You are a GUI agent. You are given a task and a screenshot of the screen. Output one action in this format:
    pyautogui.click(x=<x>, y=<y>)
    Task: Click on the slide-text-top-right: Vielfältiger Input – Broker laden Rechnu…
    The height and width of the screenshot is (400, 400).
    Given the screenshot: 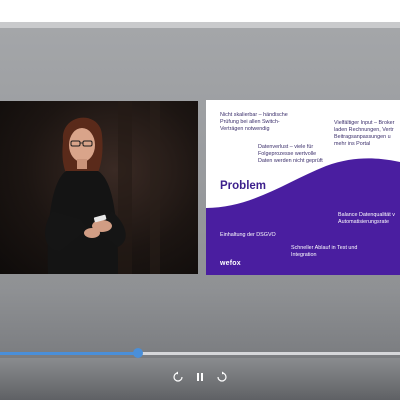 What is the action you would take?
    pyautogui.click(x=364, y=133)
    